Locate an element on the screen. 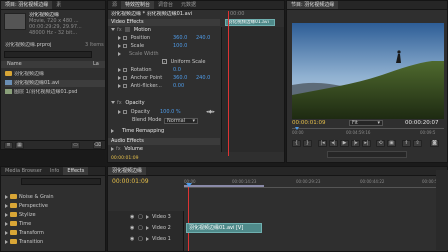 The height and width of the screenshot is (252, 448). project-item-image: 图层 1/羽化视频边缘01.psd is located at coordinates (55, 92).